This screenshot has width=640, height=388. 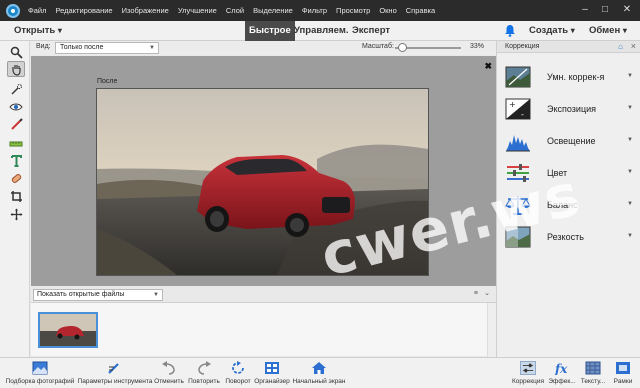 I want to click on tool-options-button: Параметры инструмента, so click(x=115, y=373).